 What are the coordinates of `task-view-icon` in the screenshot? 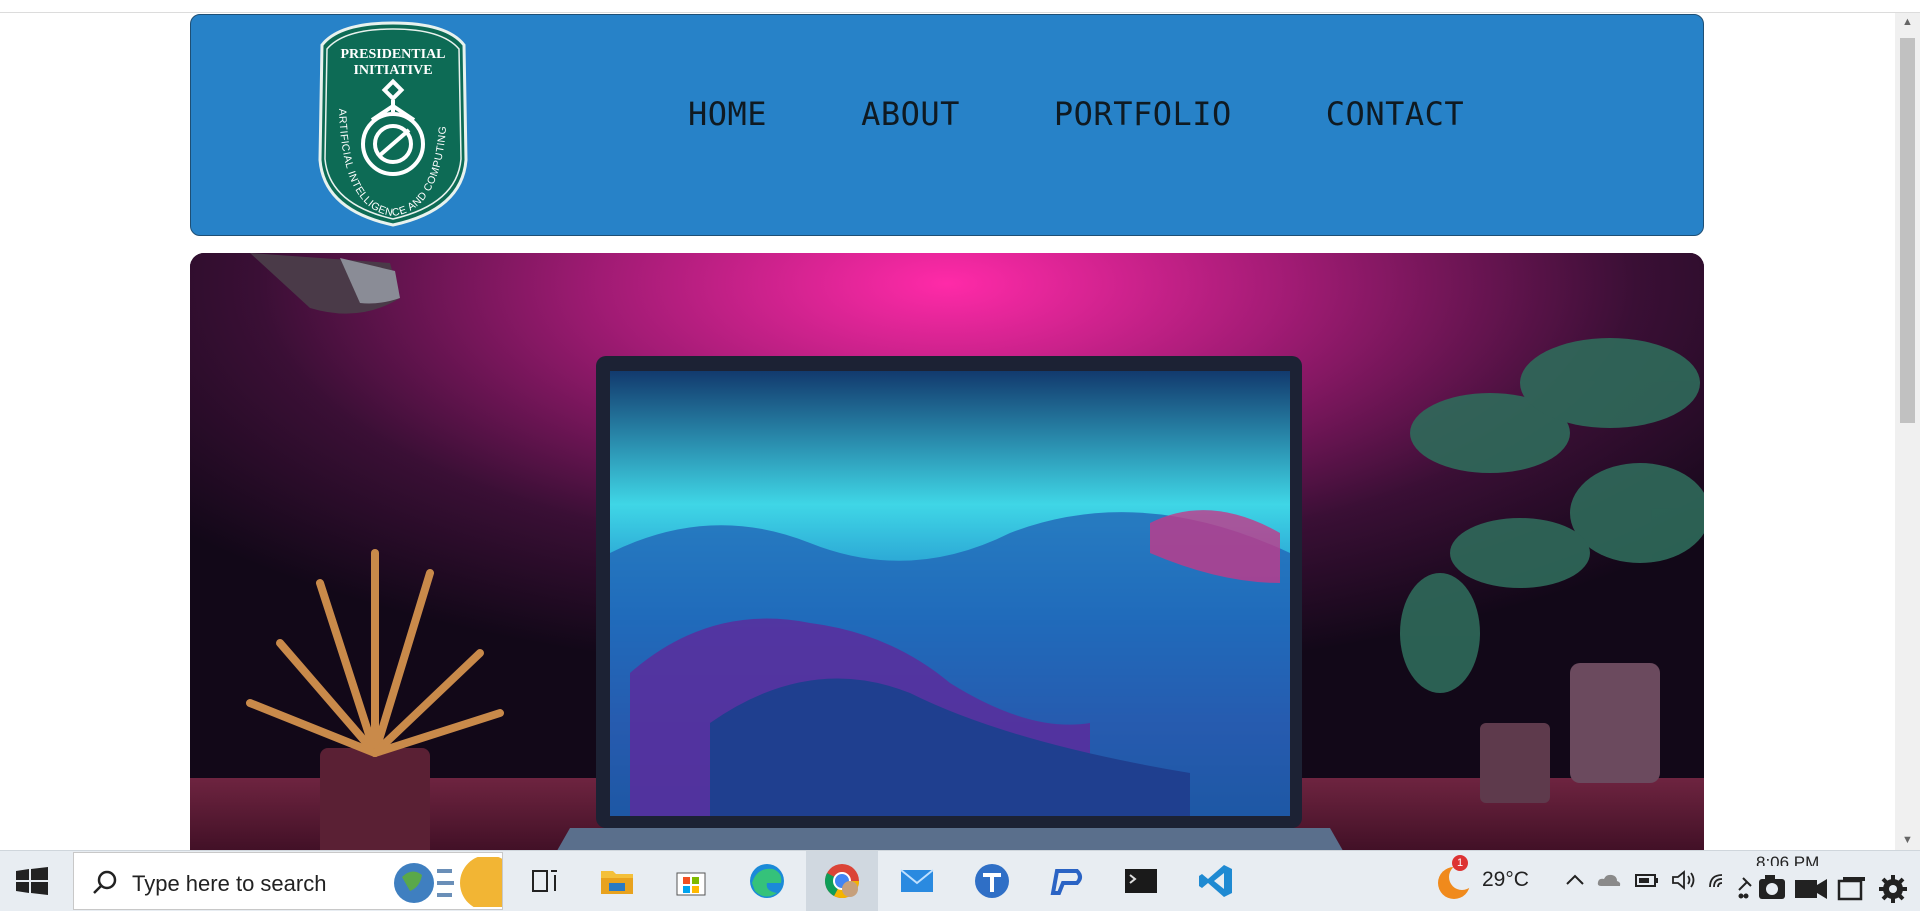 It's located at (545, 881).